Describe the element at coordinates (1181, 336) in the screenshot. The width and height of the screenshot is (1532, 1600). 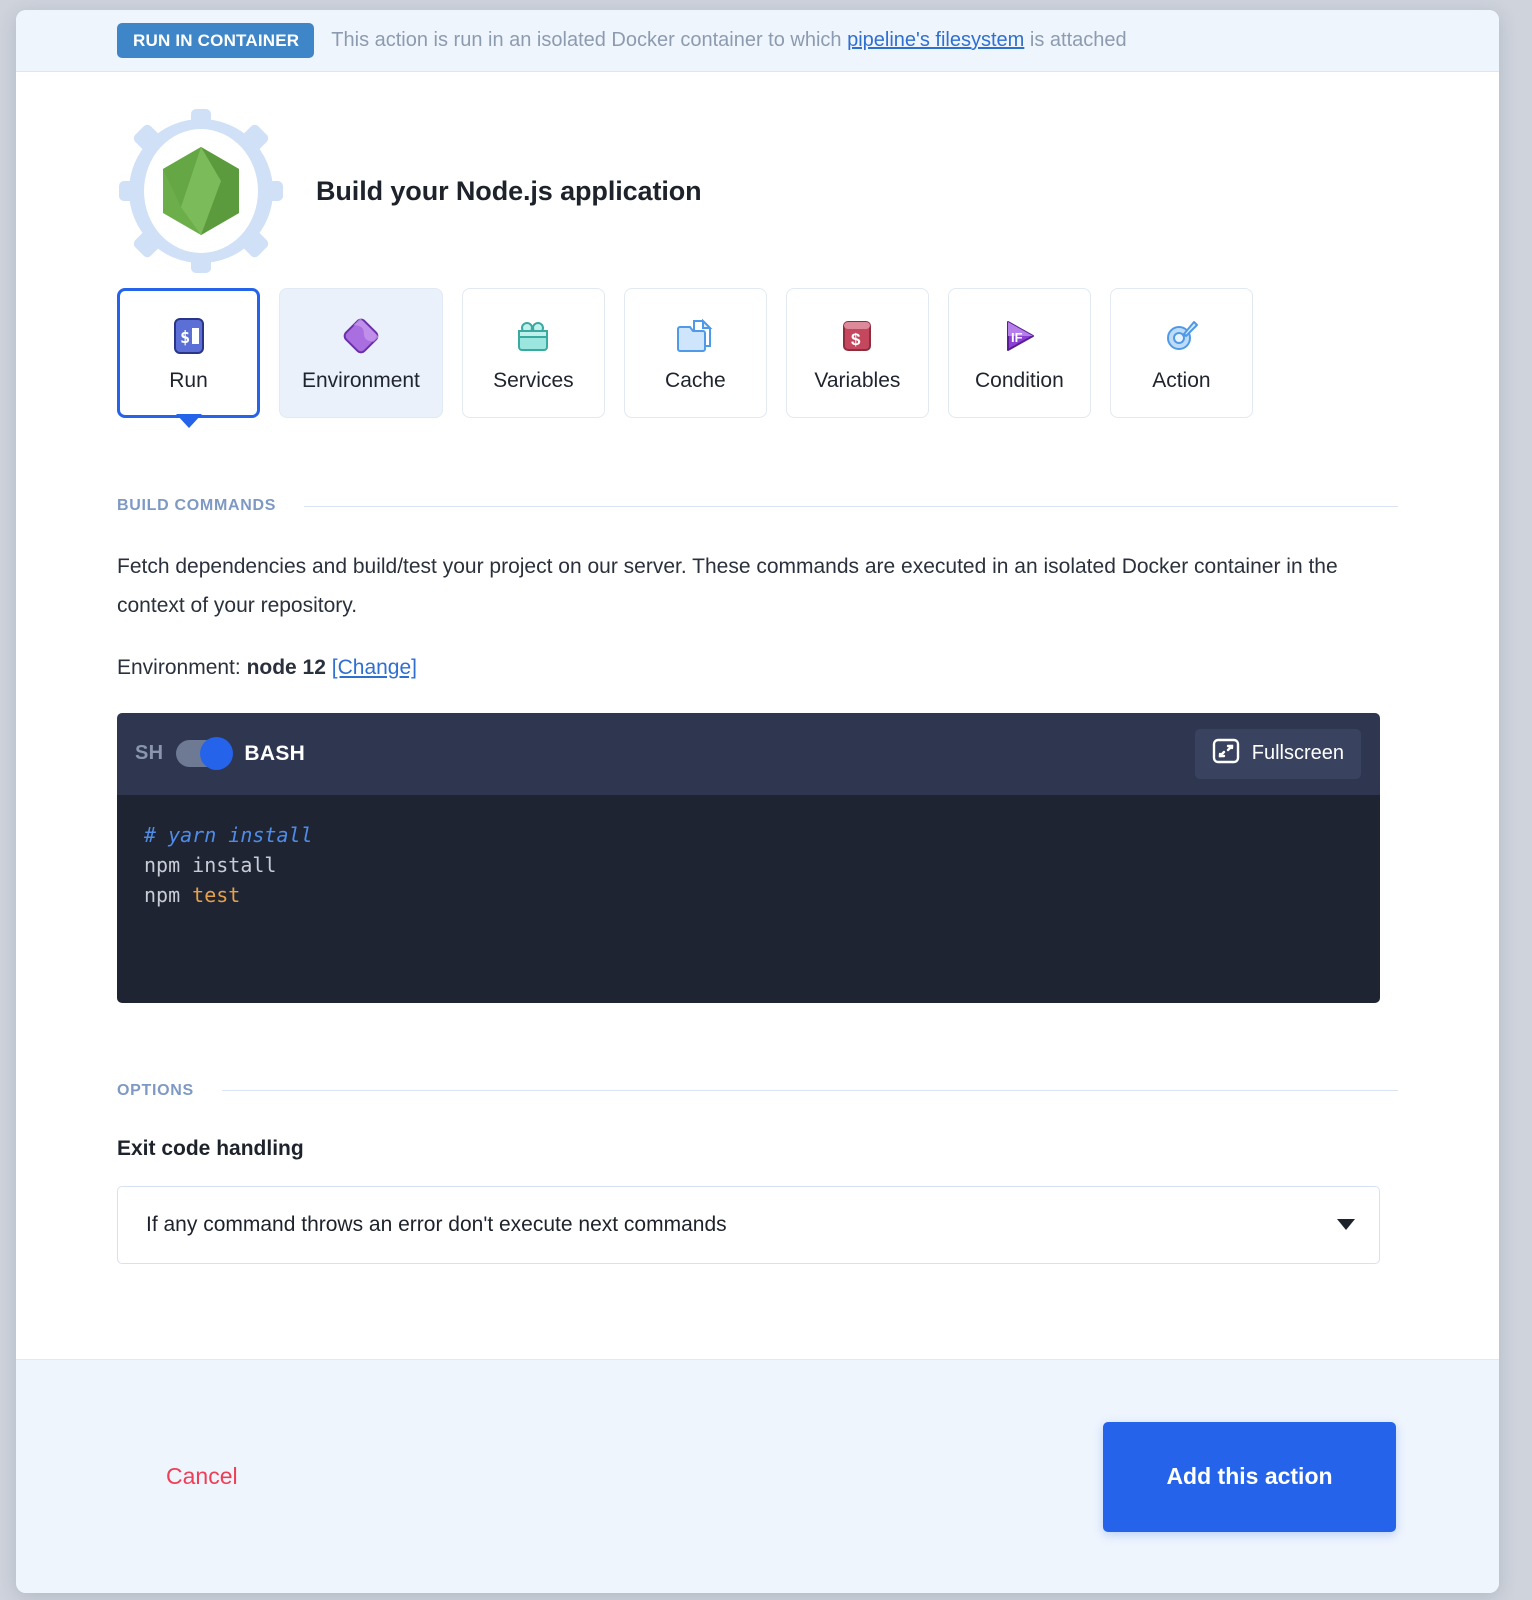
I see `action-gear-icon` at that location.